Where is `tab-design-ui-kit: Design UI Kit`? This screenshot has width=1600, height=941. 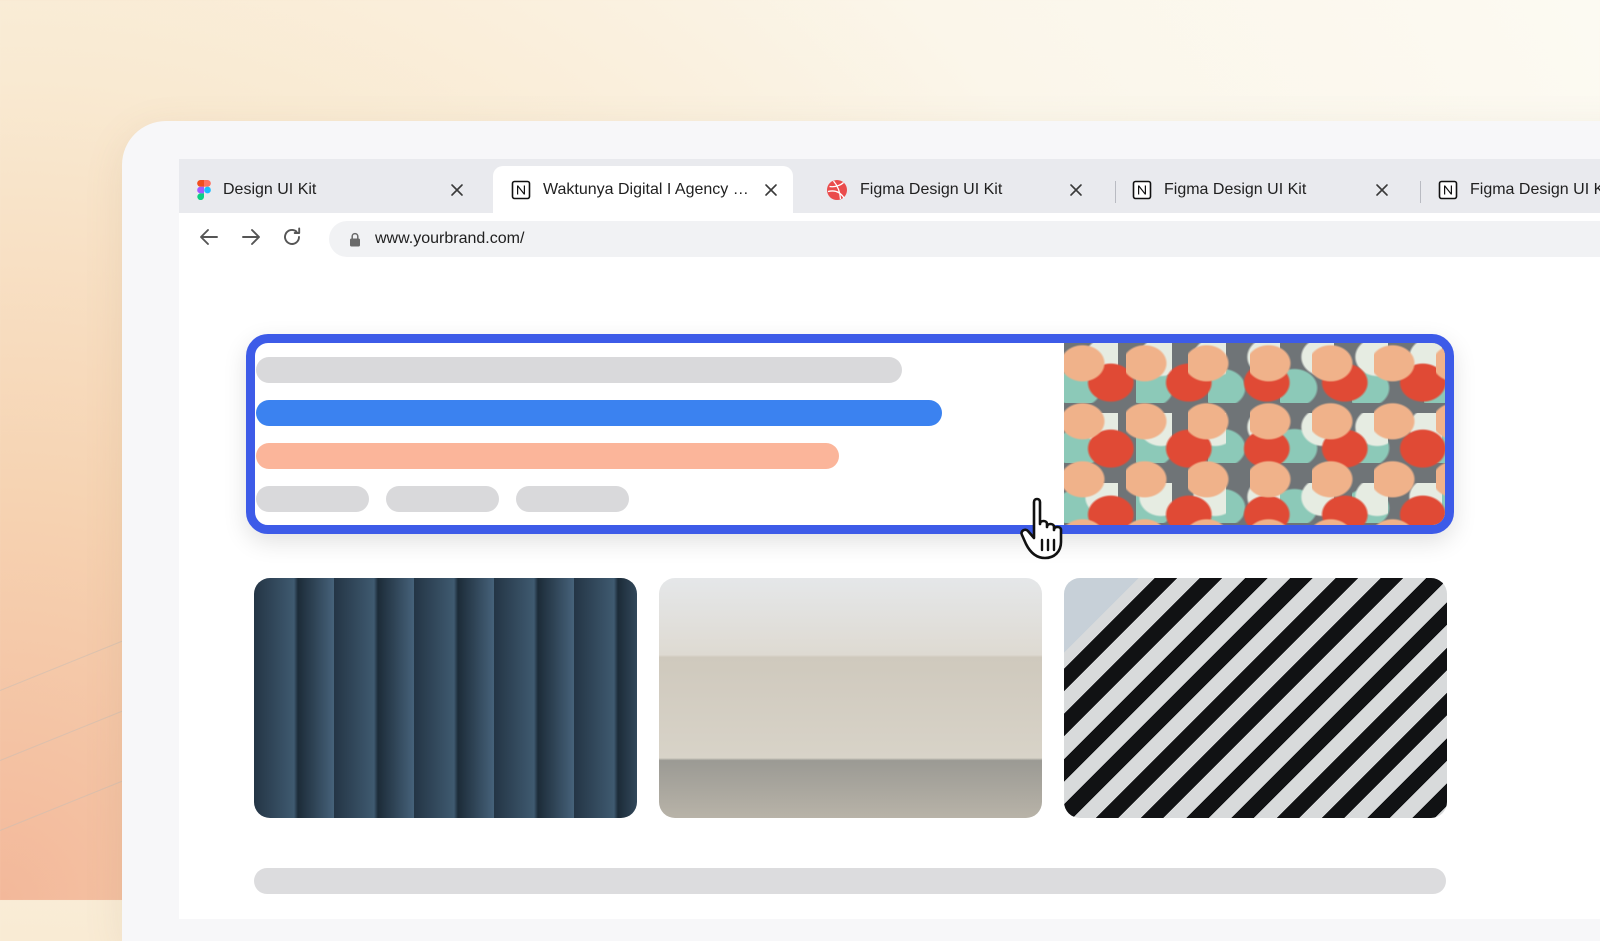 tab-design-ui-kit: Design UI Kit is located at coordinates (329, 189).